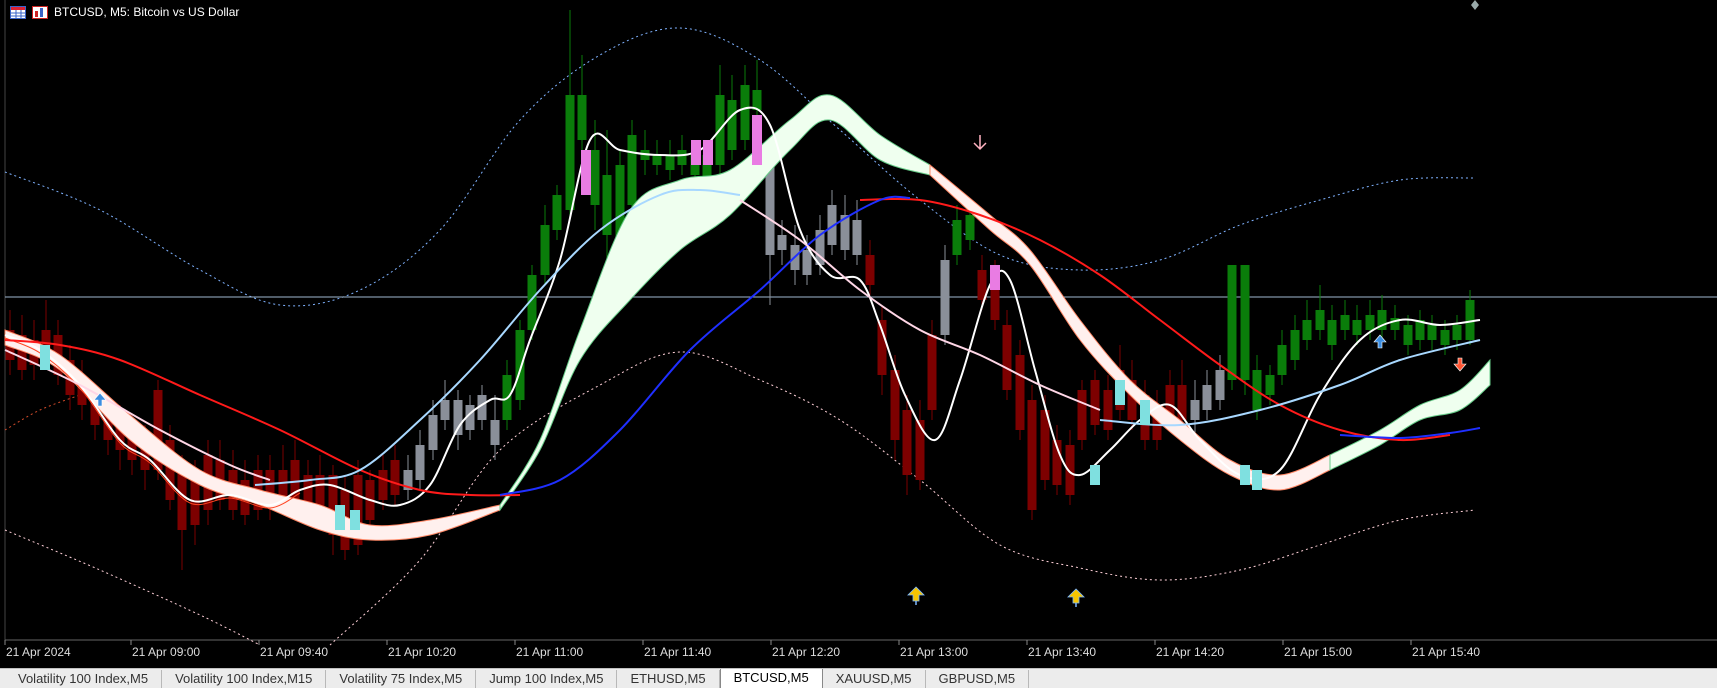  Describe the element at coordinates (771, 678) in the screenshot. I see `tab-btcusd-m5: BTCUSD,M5` at that location.